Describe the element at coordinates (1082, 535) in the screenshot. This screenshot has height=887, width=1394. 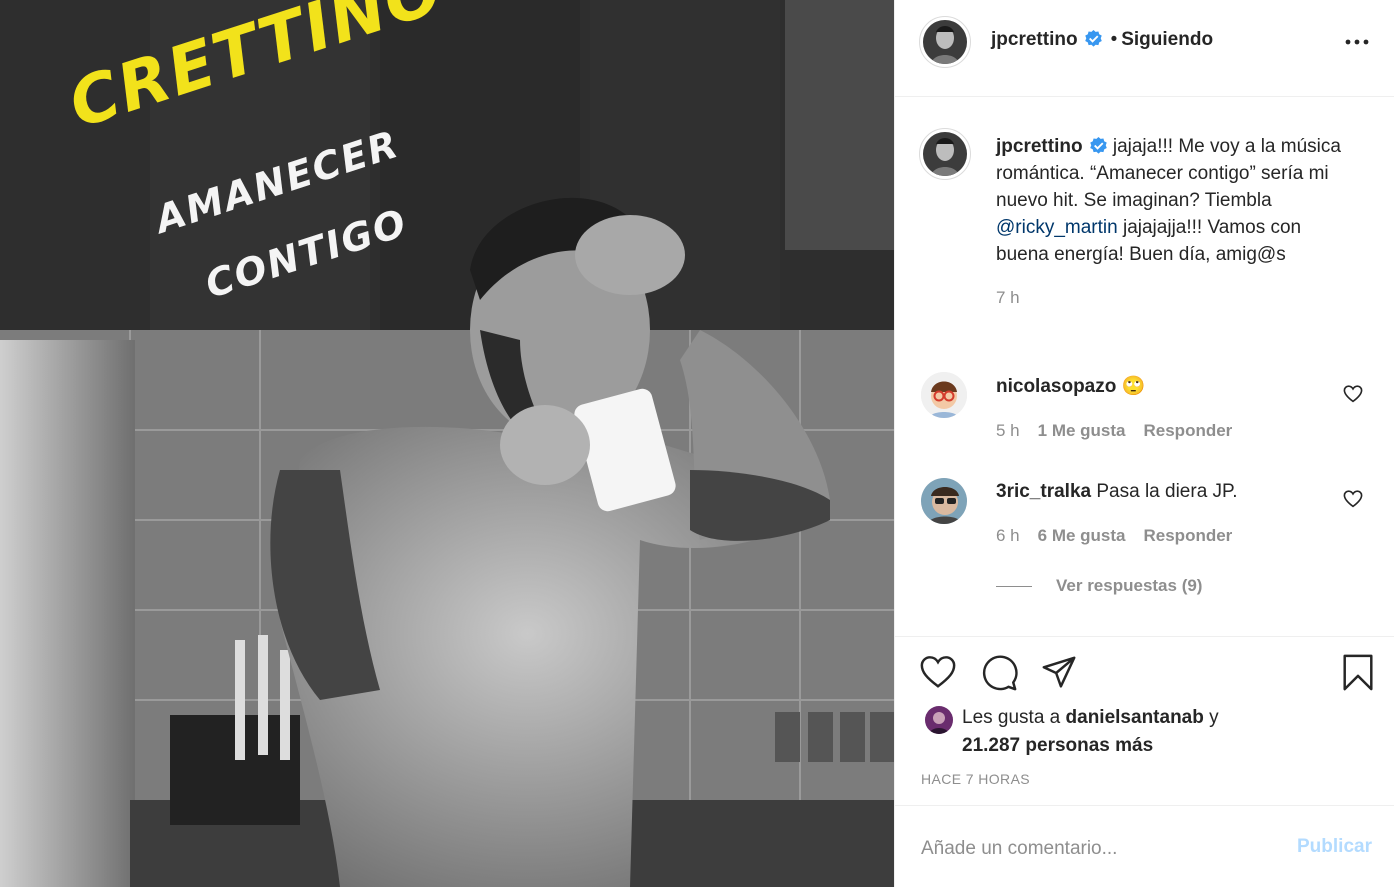
I see `comment-likes-count: 6 Me gusta` at that location.